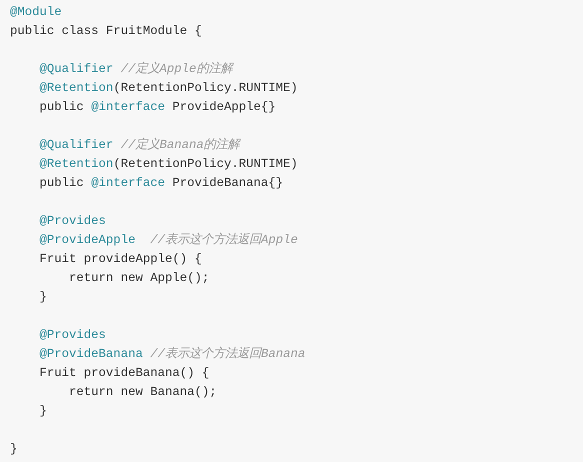  What do you see at coordinates (36, 12) in the screenshot?
I see `code-line: @Module` at bounding box center [36, 12].